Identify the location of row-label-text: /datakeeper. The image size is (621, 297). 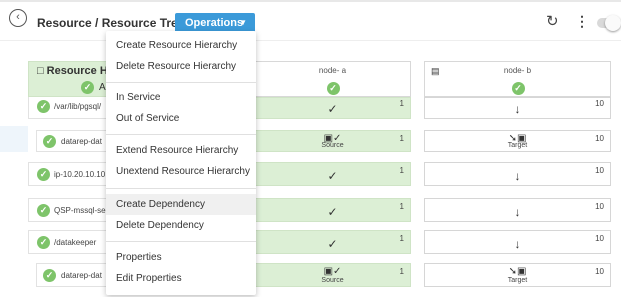
(75, 242).